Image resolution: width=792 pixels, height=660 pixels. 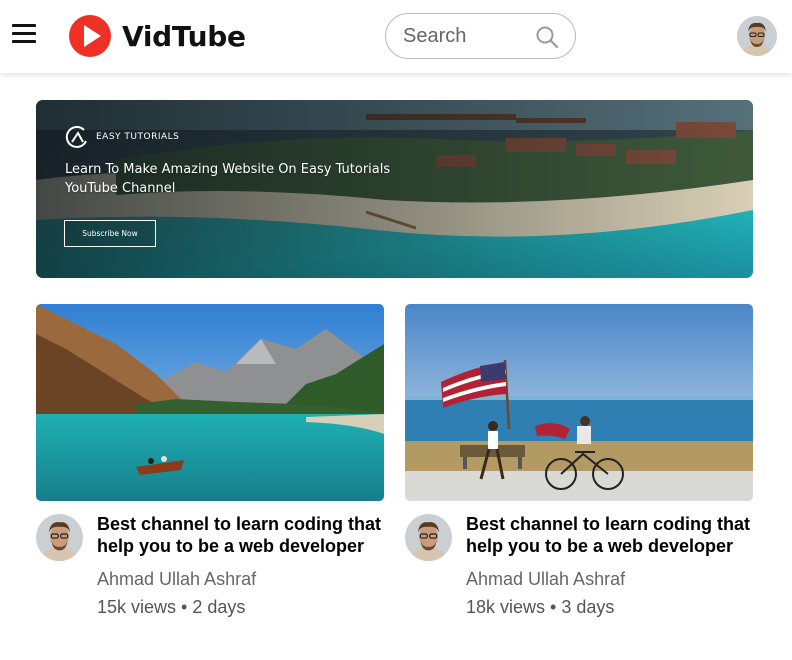 I want to click on search-icon, so click(x=547, y=37).